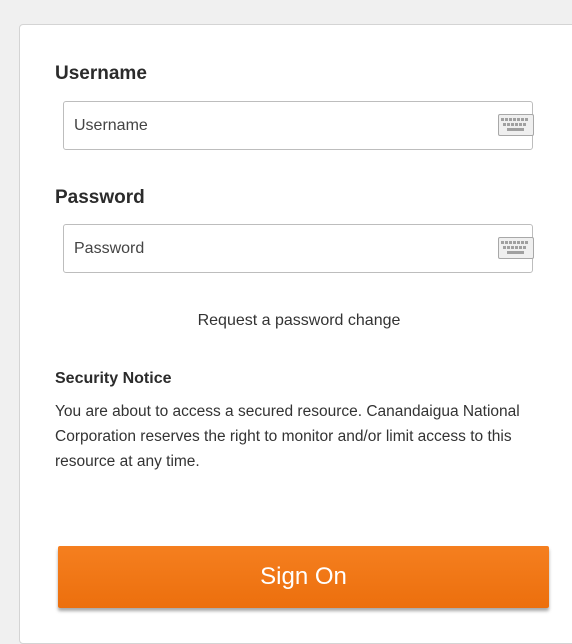 This screenshot has height=644, width=572. What do you see at coordinates (274, 125) in the screenshot?
I see `username-input` at bounding box center [274, 125].